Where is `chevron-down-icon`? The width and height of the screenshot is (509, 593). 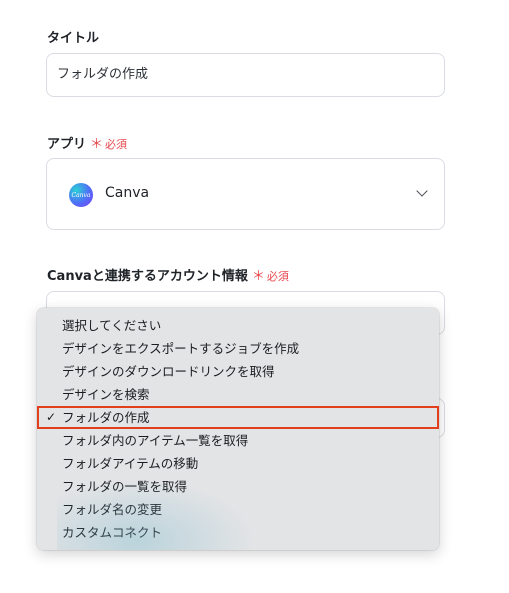 chevron-down-icon is located at coordinates (422, 191).